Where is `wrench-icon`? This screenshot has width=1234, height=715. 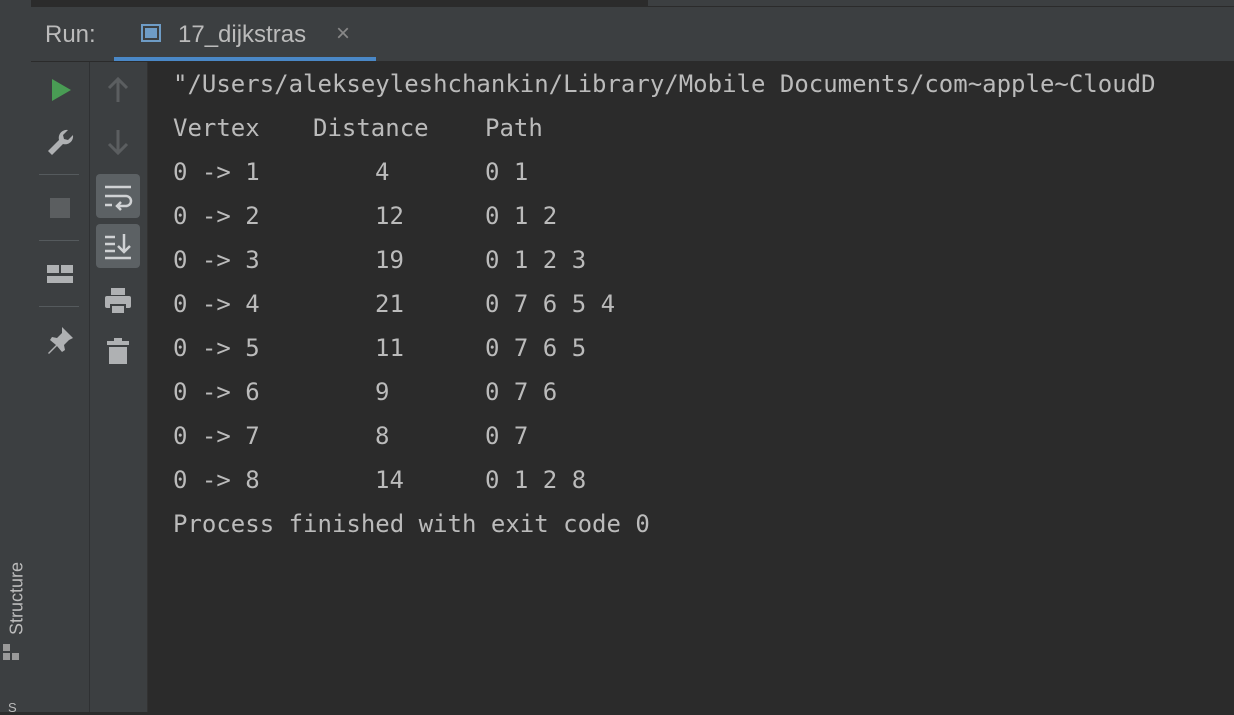
wrench-icon is located at coordinates (61, 142).